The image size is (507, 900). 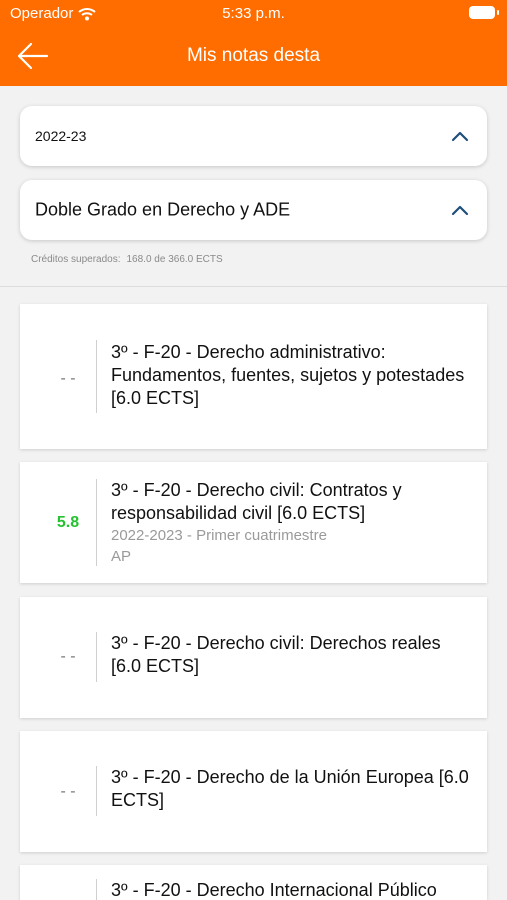 What do you see at coordinates (68, 522) in the screenshot?
I see `subject-grade: 5.8` at bounding box center [68, 522].